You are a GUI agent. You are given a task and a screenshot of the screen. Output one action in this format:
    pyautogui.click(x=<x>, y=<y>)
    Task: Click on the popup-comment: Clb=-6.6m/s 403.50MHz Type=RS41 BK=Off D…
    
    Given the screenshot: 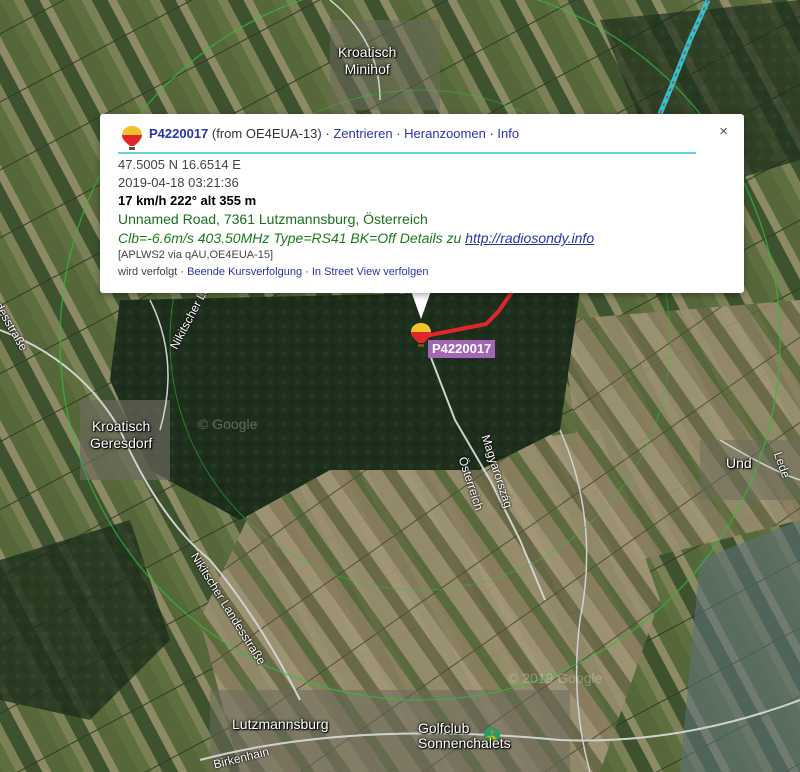 What is the action you would take?
    pyautogui.click(x=356, y=238)
    